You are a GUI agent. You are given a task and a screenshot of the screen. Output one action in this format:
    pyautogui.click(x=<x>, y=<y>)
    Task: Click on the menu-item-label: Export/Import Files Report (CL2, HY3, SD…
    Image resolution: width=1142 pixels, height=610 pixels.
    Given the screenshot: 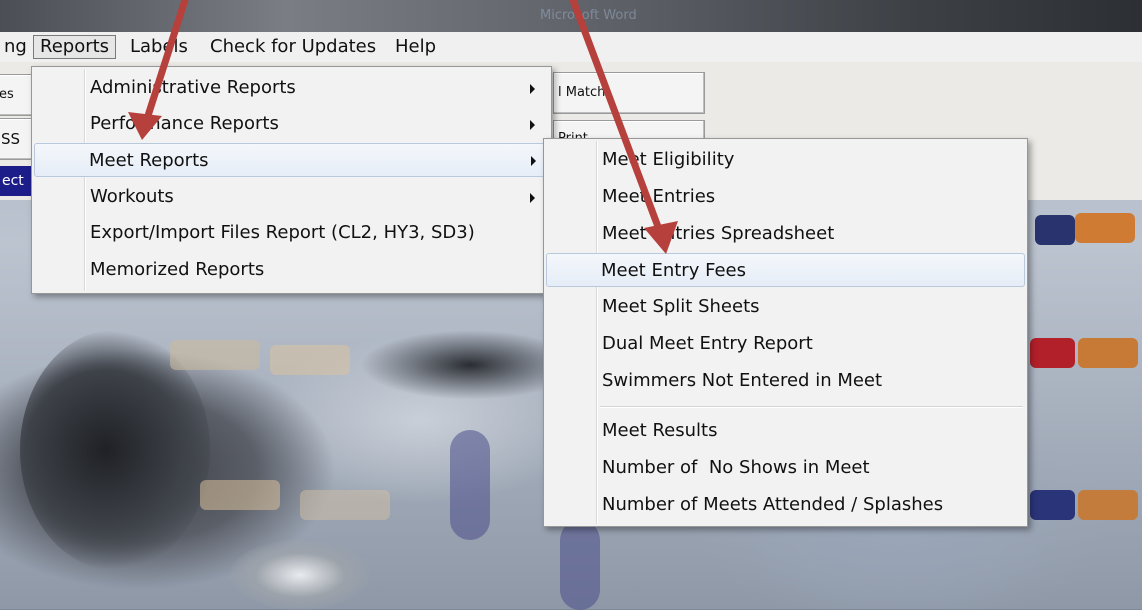 What is the action you would take?
    pyautogui.click(x=282, y=232)
    